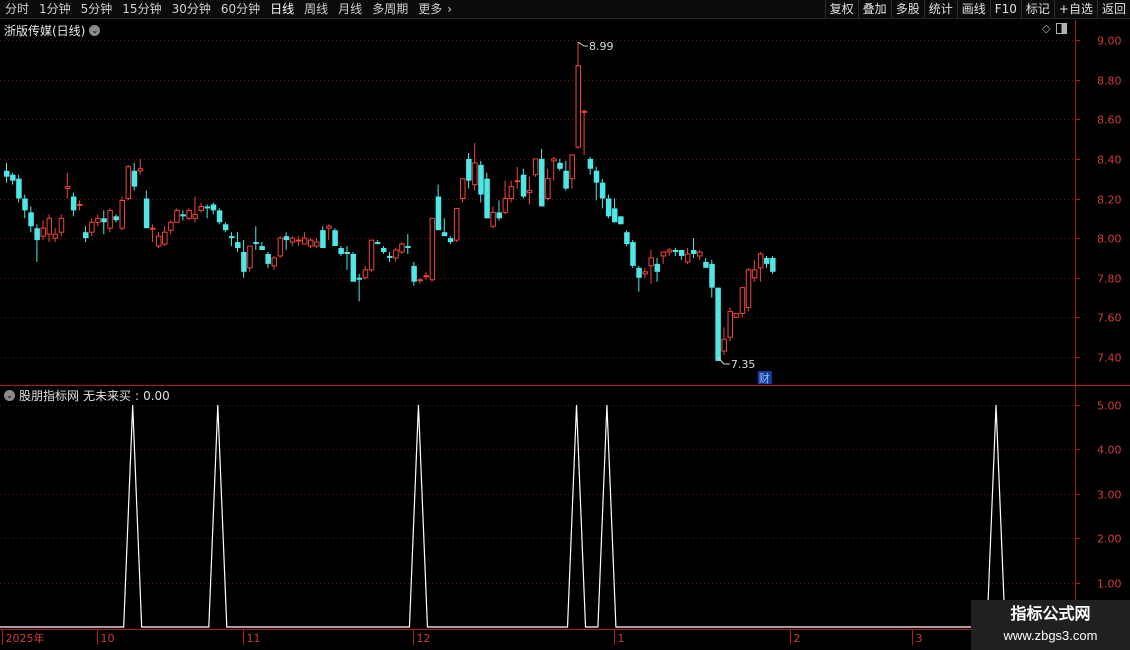 This screenshot has width=1130, height=650. I want to click on time-tick-label: 12, so click(424, 638).